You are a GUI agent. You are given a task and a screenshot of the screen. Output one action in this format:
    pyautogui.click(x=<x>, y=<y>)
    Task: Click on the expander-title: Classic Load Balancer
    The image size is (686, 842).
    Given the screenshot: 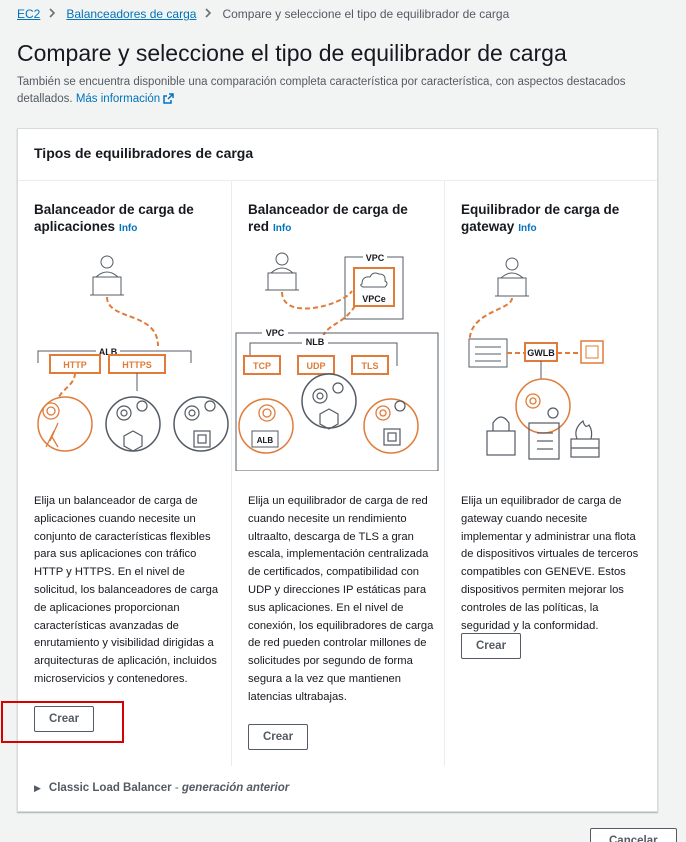 What is the action you would take?
    pyautogui.click(x=110, y=788)
    